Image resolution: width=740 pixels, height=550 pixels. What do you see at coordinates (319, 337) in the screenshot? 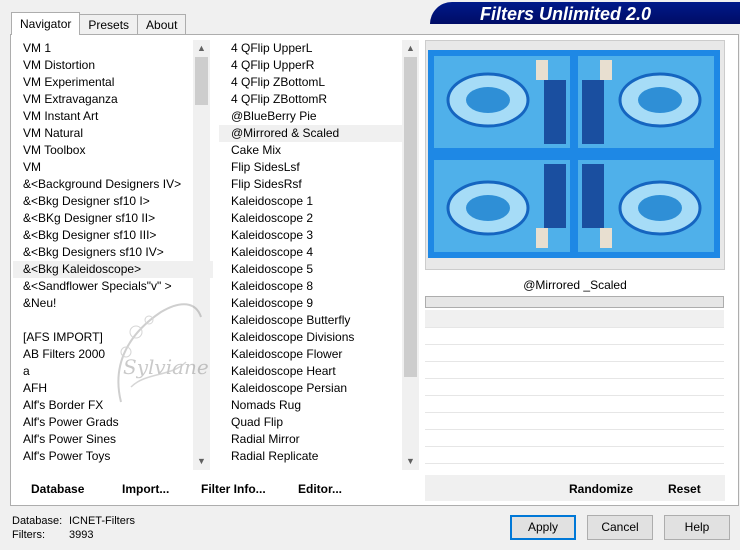
I see `filter-item: Kaleidoscope Divisions` at bounding box center [319, 337].